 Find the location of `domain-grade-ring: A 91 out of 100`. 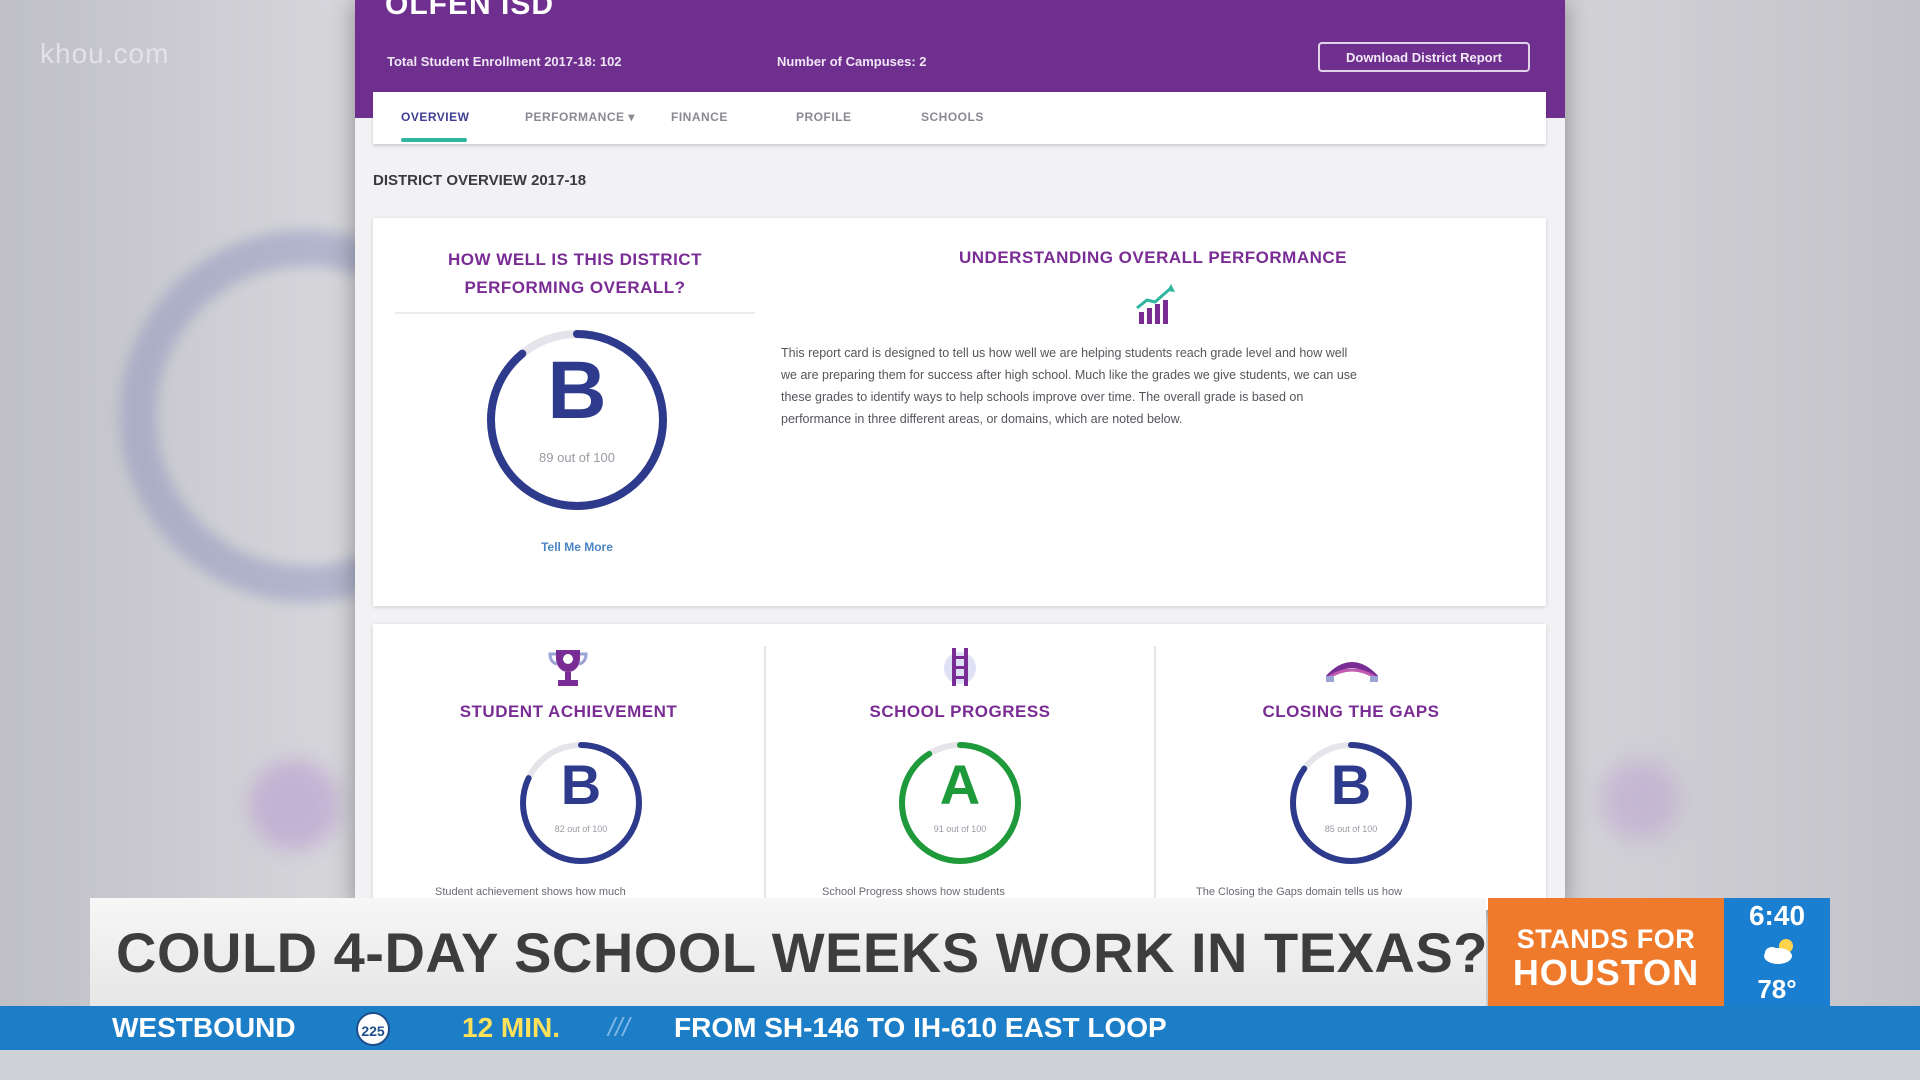

domain-grade-ring: A 91 out of 100 is located at coordinates (960, 803).